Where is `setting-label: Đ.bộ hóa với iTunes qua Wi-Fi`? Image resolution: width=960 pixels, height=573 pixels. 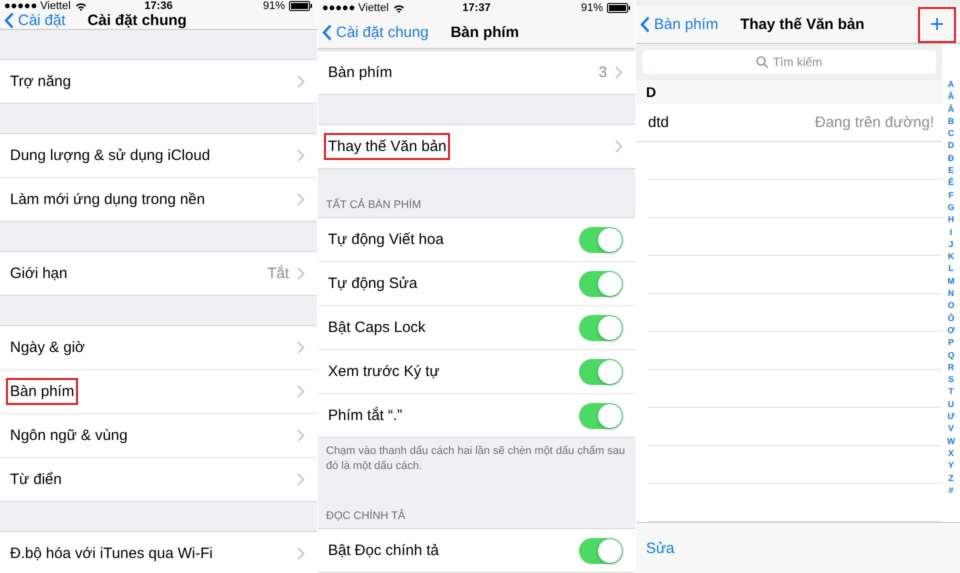 setting-label: Đ.bộ hóa với iTunes qua Wi-Fi is located at coordinates (111, 553).